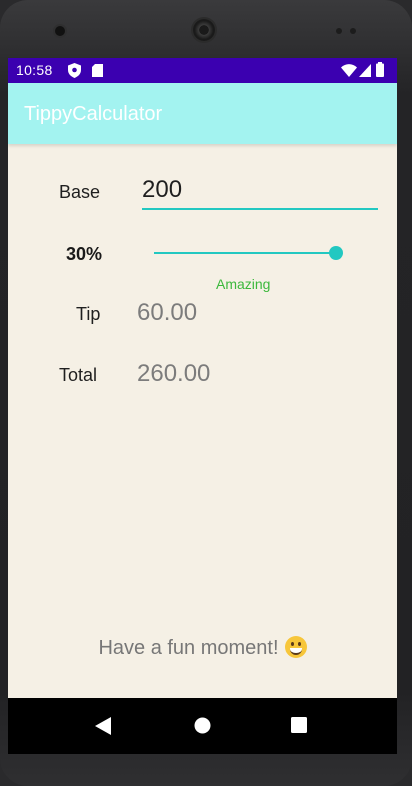 The width and height of the screenshot is (412, 786). I want to click on slider-thumb, so click(336, 253).